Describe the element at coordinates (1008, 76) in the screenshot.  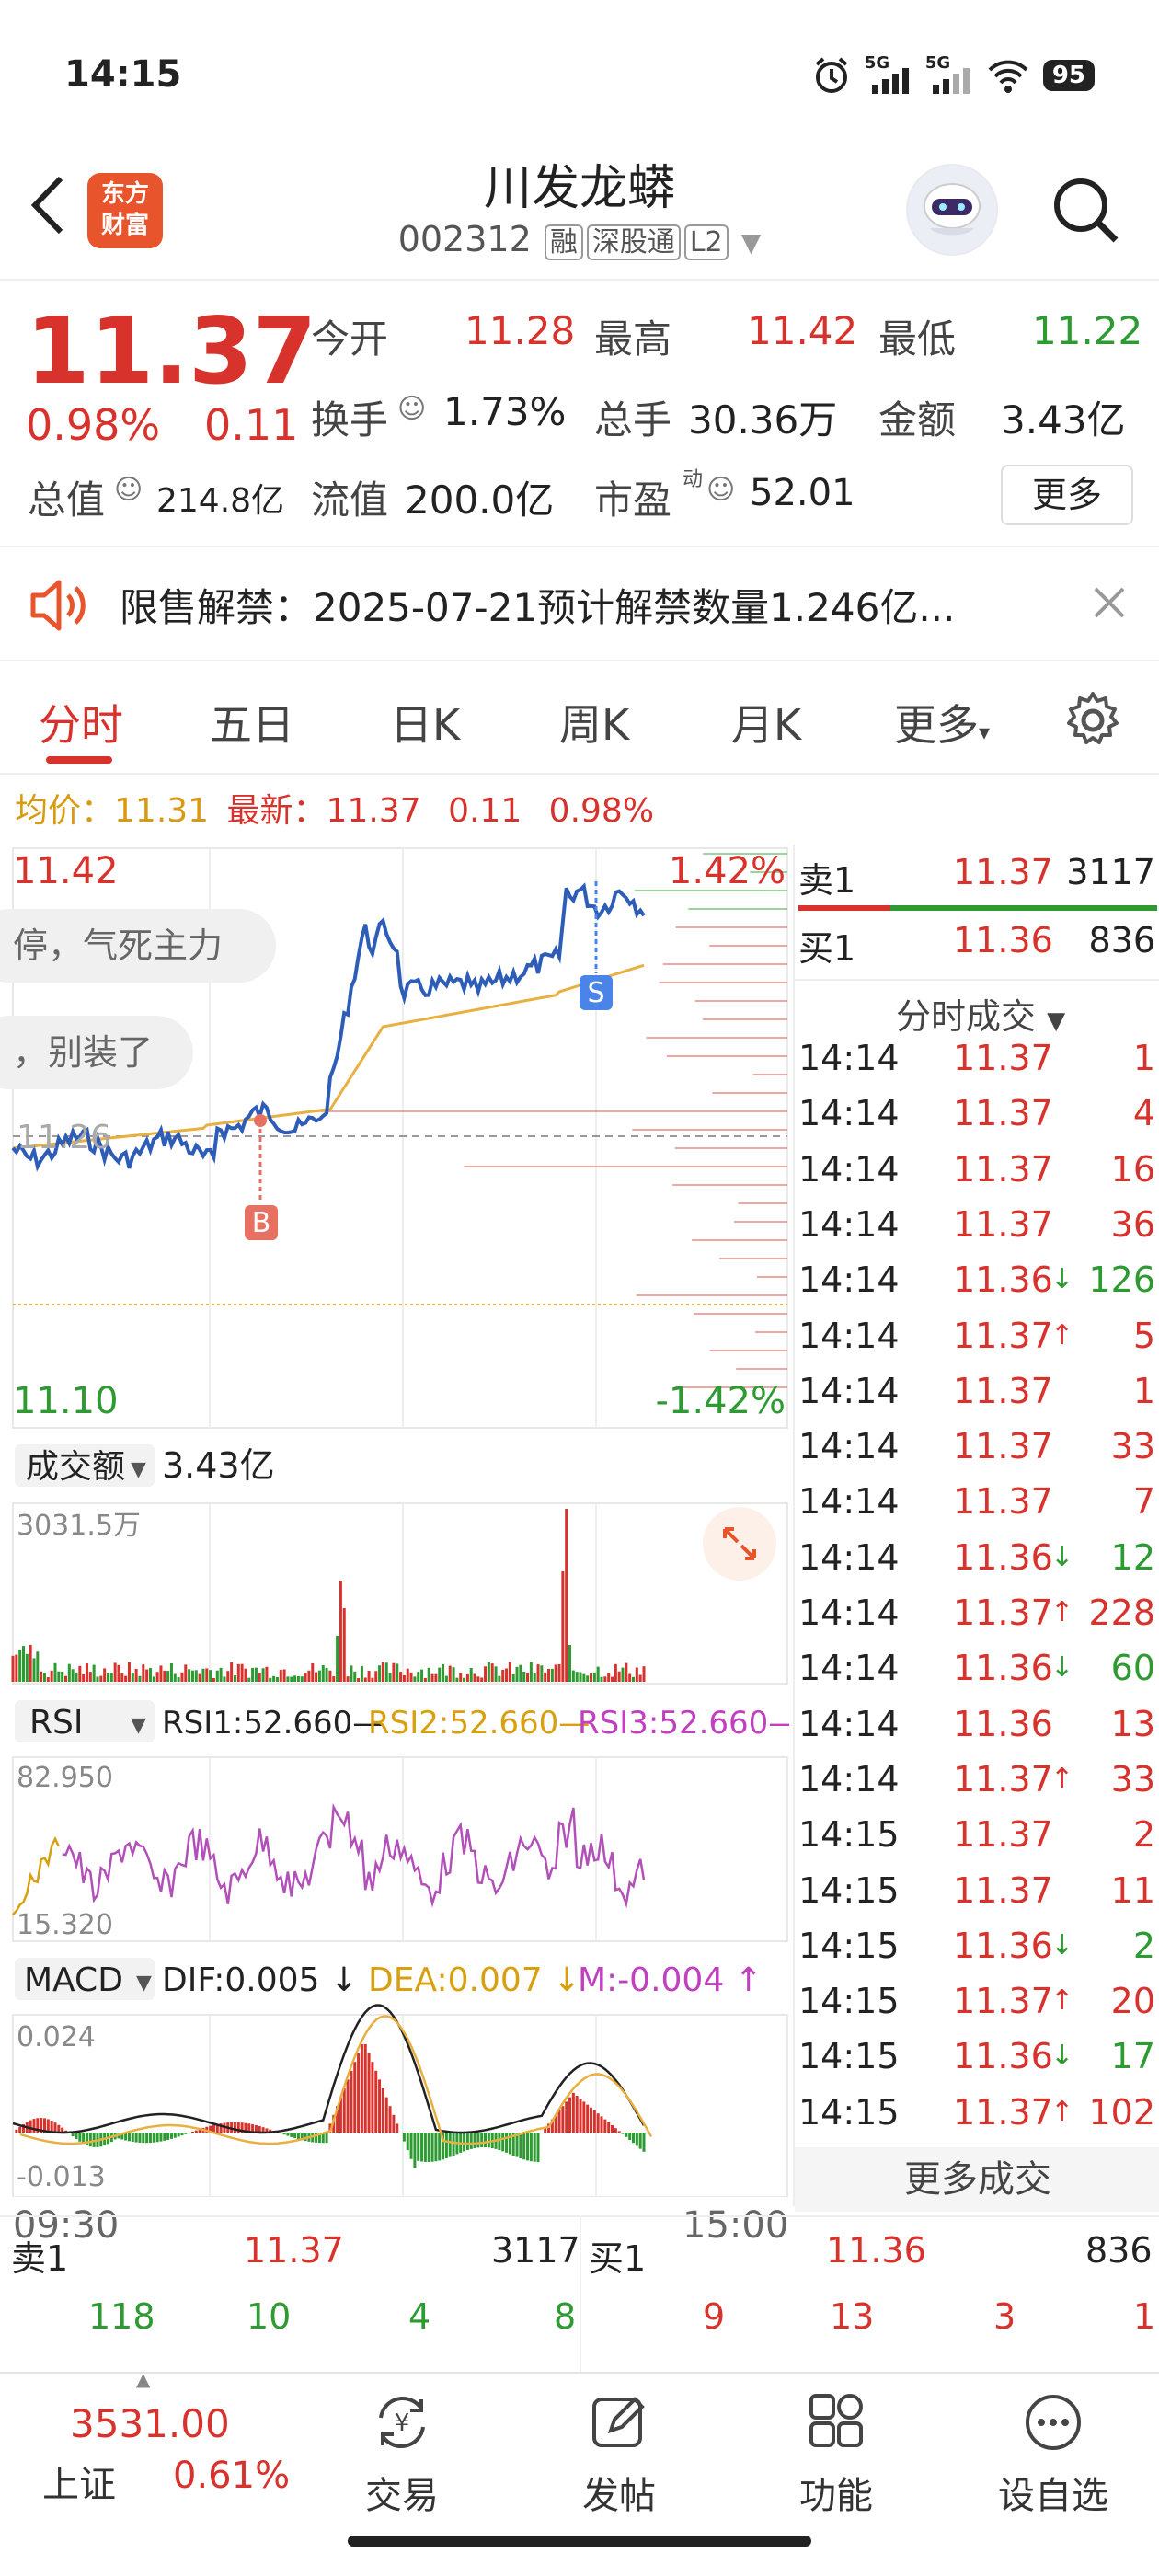
I see `wifi-icon` at that location.